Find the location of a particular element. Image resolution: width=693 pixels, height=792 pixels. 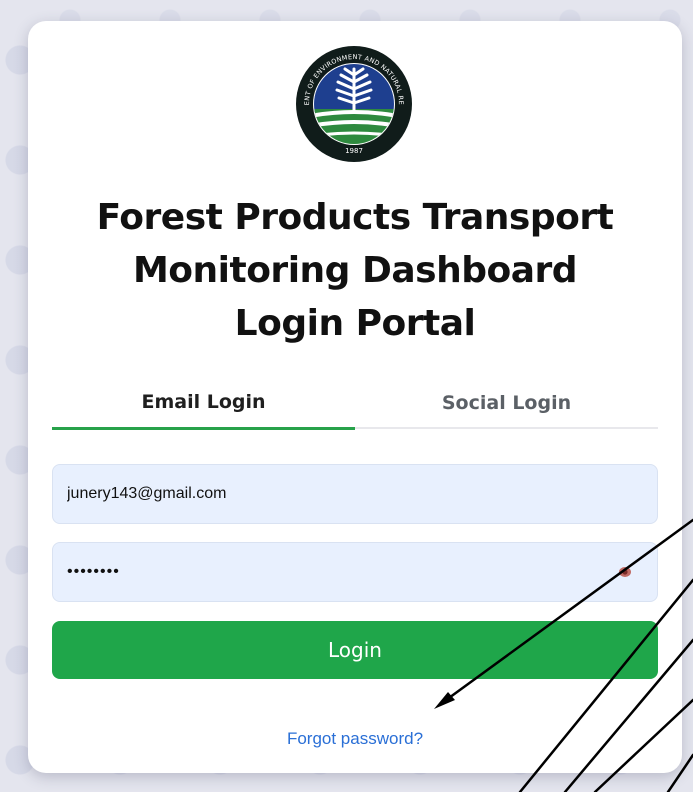

title-line-3: Login Portal is located at coordinates (355, 323).